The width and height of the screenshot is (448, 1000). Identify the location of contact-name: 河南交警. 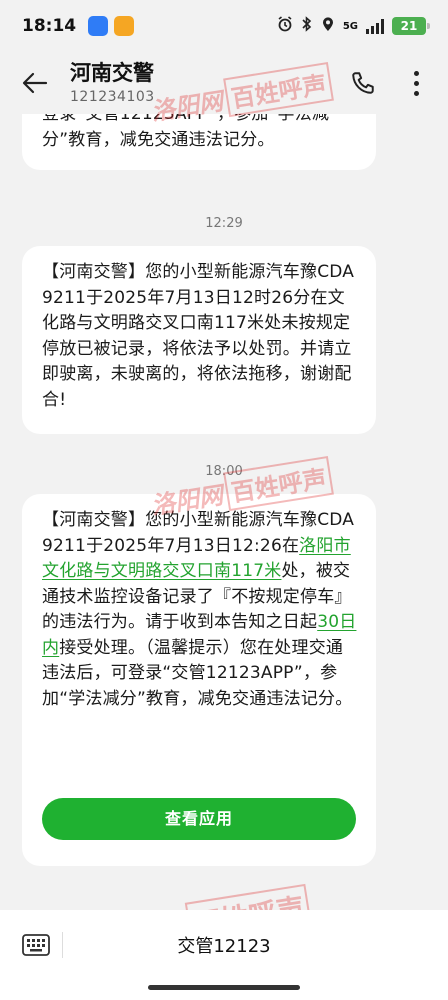
(112, 73).